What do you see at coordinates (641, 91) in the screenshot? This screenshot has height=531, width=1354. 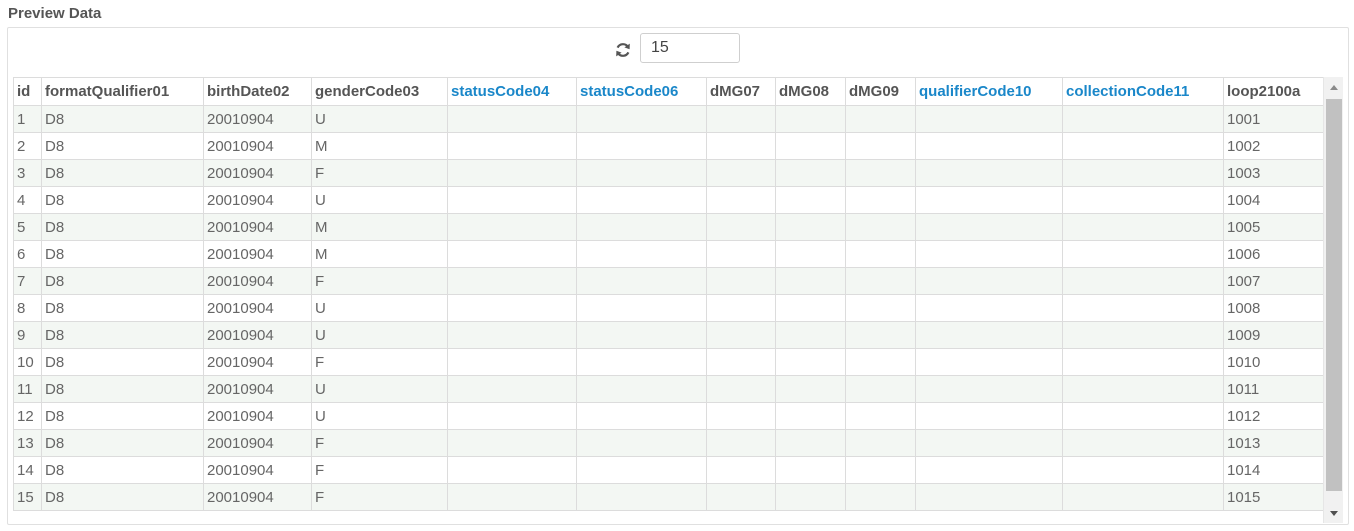 I see `column-header-statuscode06: statusCode06` at bounding box center [641, 91].